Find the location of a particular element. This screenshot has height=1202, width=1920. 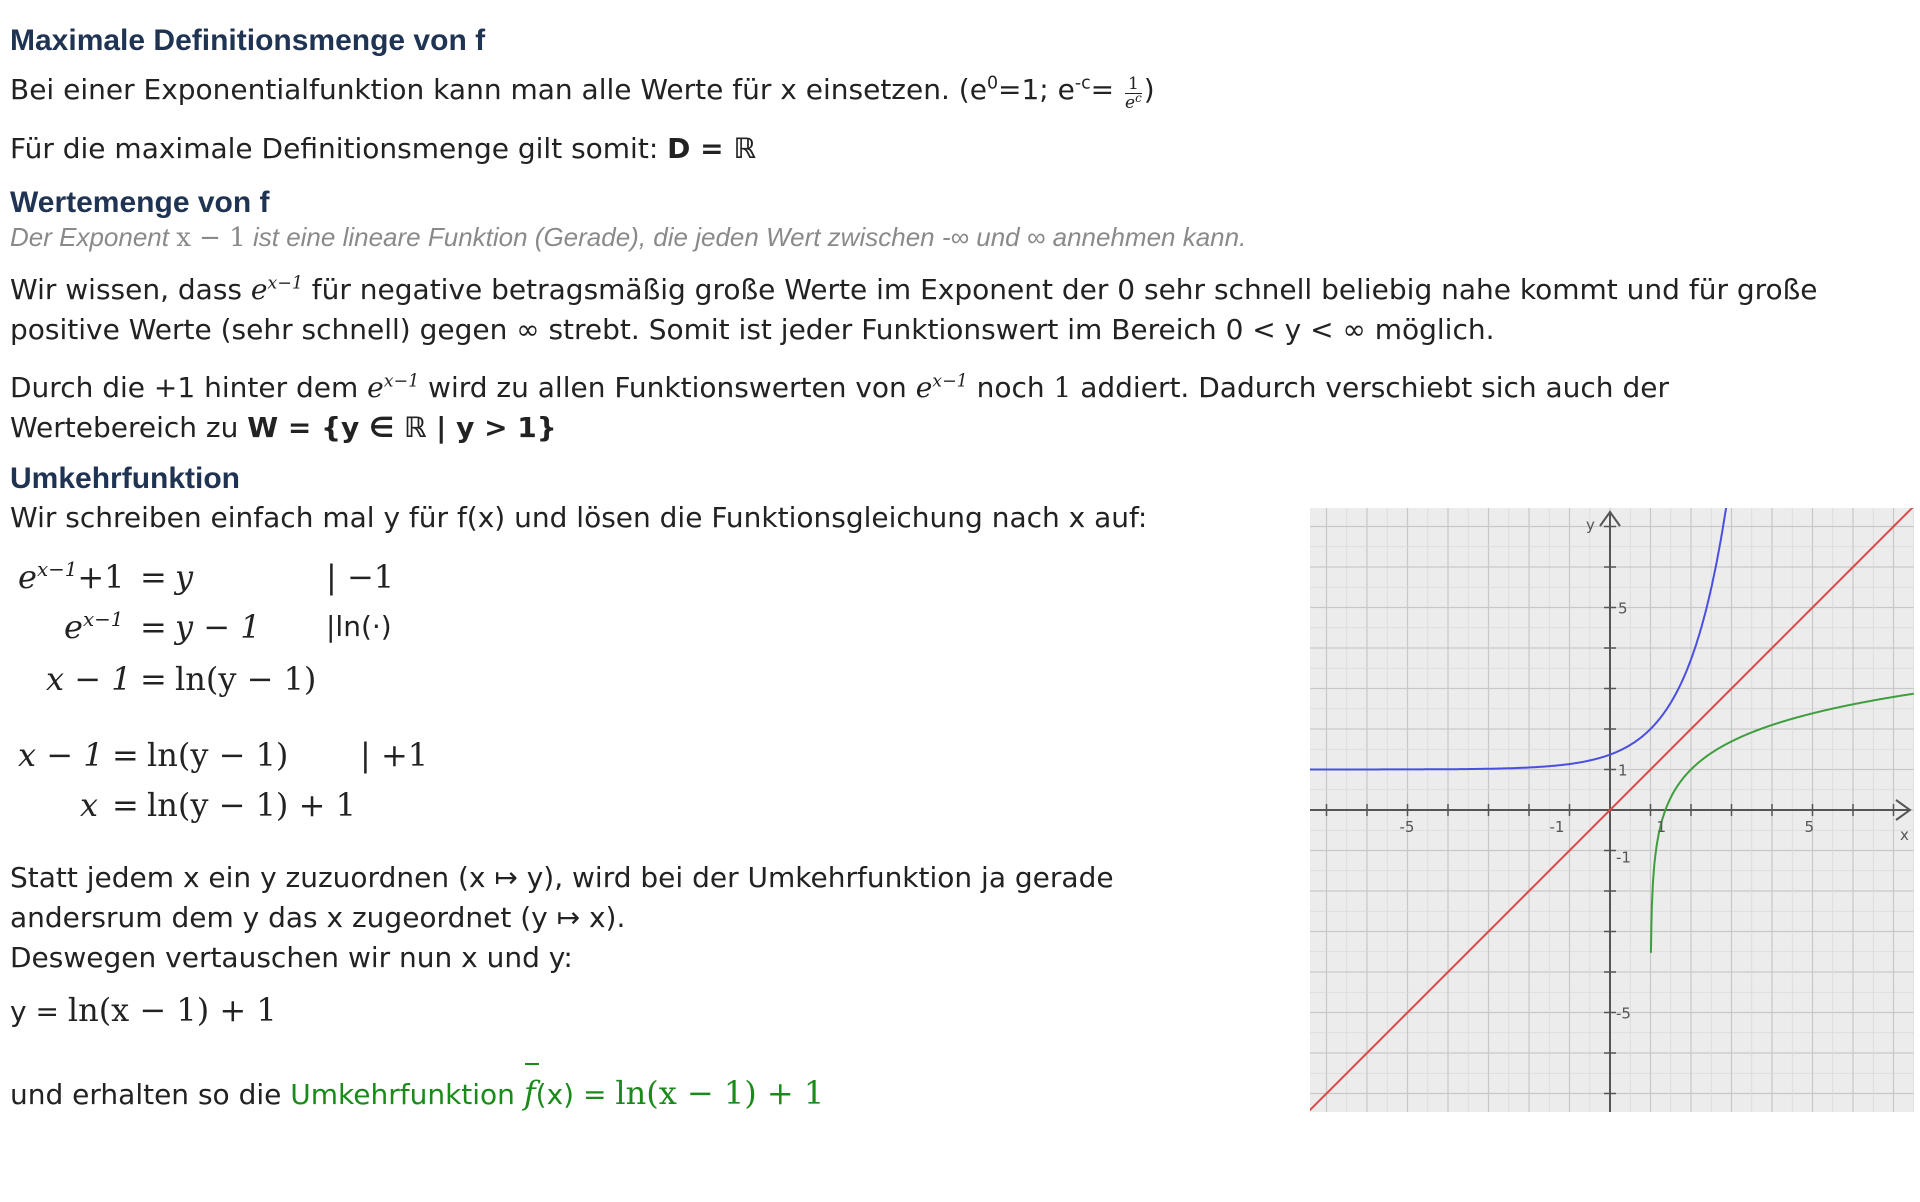

heading-wertemenge: Wertemenge von f is located at coordinates (140, 202).